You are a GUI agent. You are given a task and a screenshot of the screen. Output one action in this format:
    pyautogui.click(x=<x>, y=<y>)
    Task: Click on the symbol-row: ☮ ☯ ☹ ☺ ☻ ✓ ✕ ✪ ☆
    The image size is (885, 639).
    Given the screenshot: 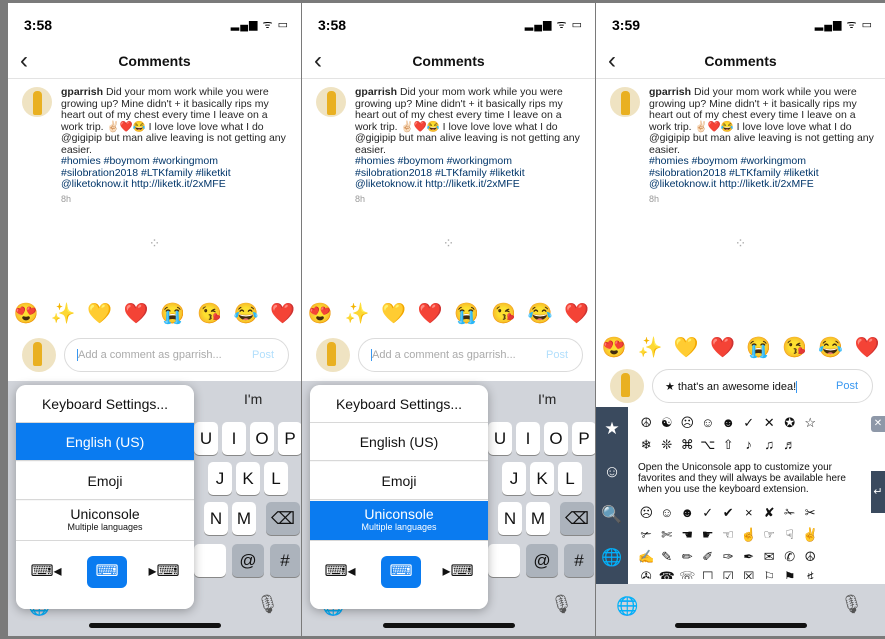 What is the action you would take?
    pyautogui.click(x=728, y=422)
    